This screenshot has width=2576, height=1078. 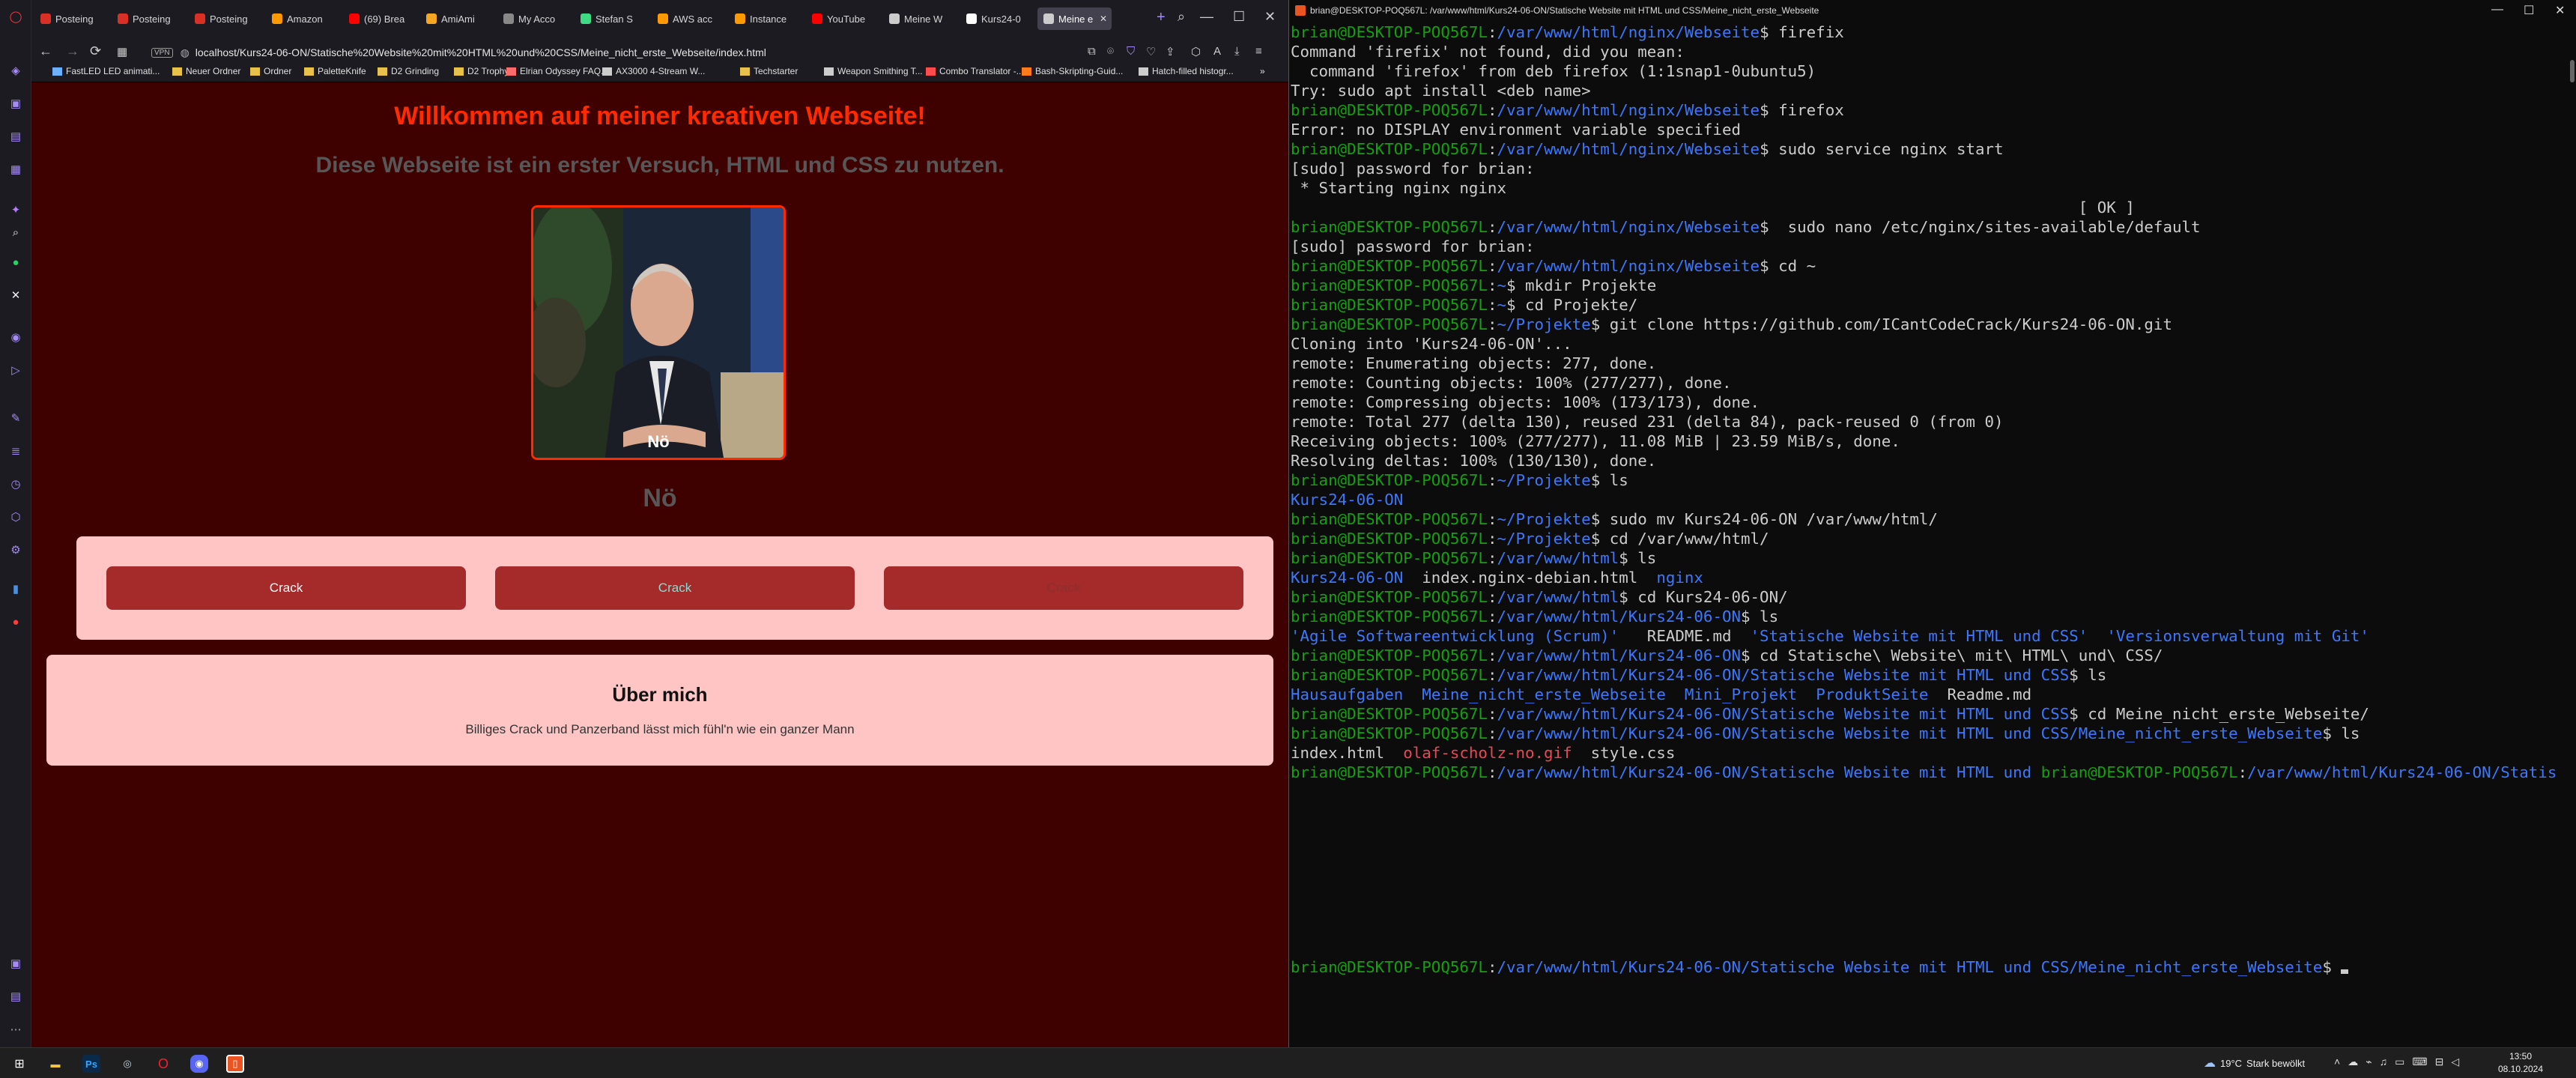 I want to click on tray-chevron-icon: ˄, so click(x=2341, y=1062).